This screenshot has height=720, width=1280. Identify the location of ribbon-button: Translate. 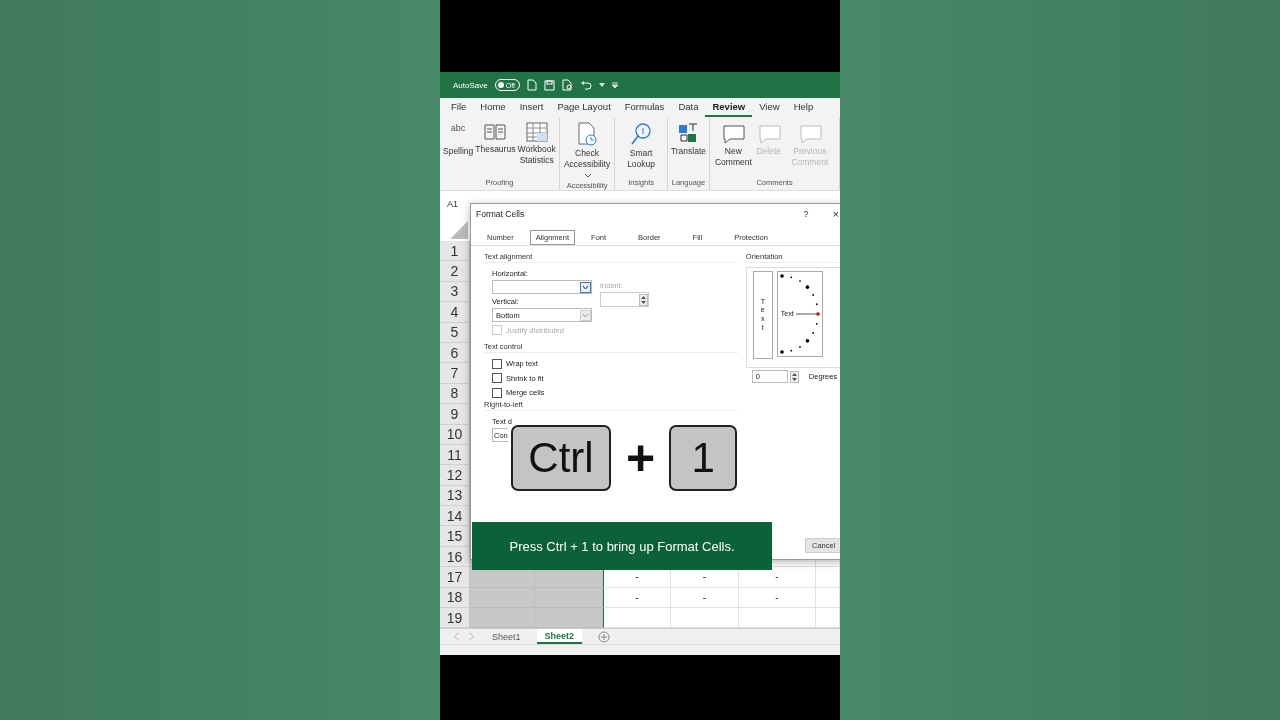
(688, 137).